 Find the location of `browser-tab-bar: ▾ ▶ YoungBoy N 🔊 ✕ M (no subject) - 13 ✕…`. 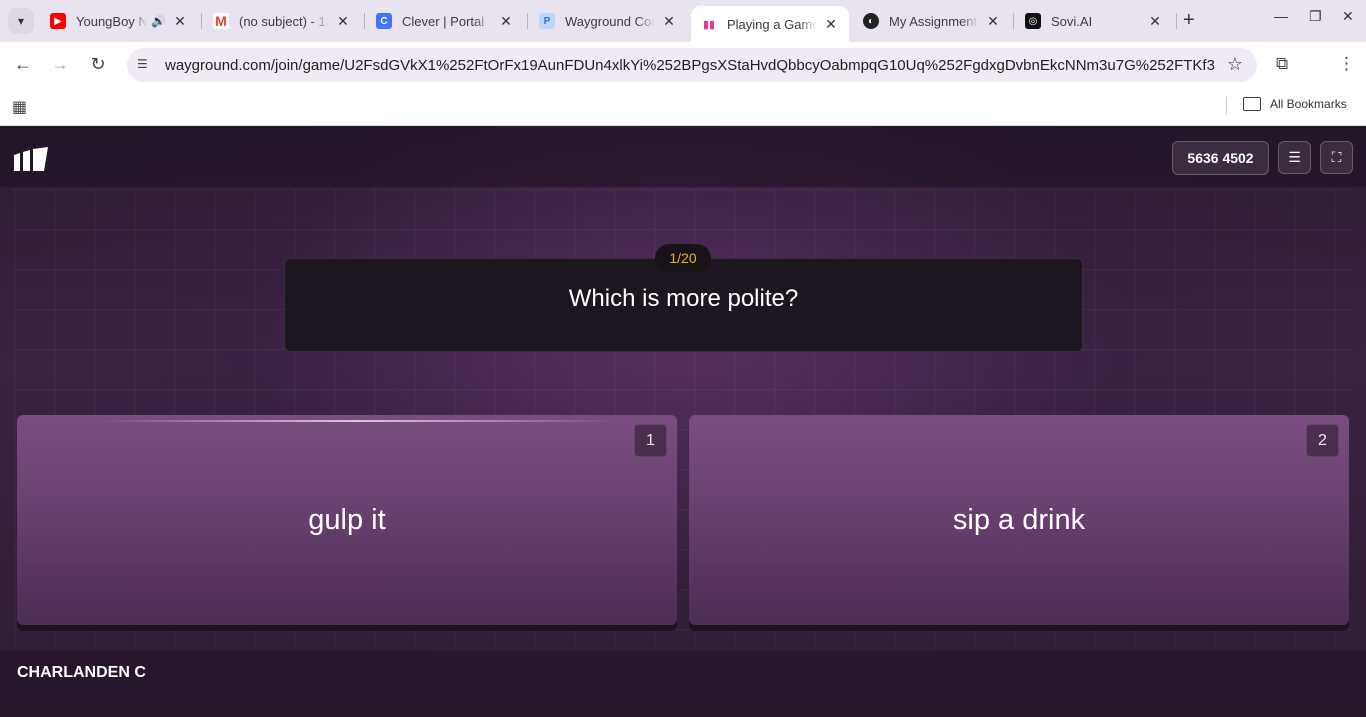

browser-tab-bar: ▾ ▶ YoungBoy N 🔊 ✕ M (no subject) - 13 ✕… is located at coordinates (683, 21).